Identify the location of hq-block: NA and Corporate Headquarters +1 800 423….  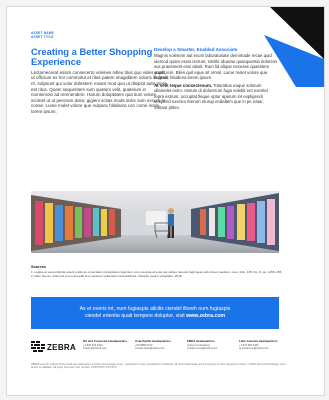
(108, 344).